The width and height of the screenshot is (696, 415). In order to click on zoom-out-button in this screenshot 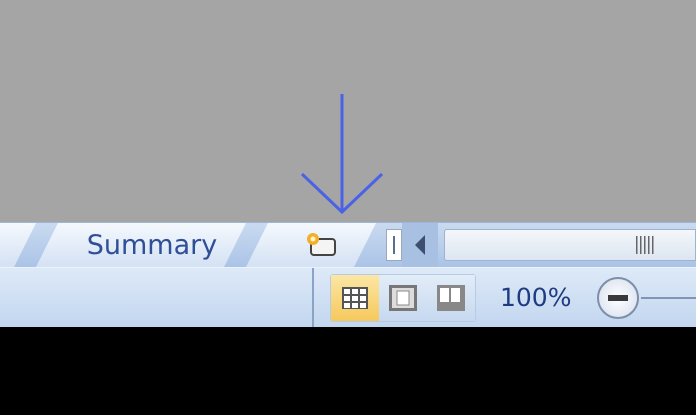, I will do `click(618, 297)`.